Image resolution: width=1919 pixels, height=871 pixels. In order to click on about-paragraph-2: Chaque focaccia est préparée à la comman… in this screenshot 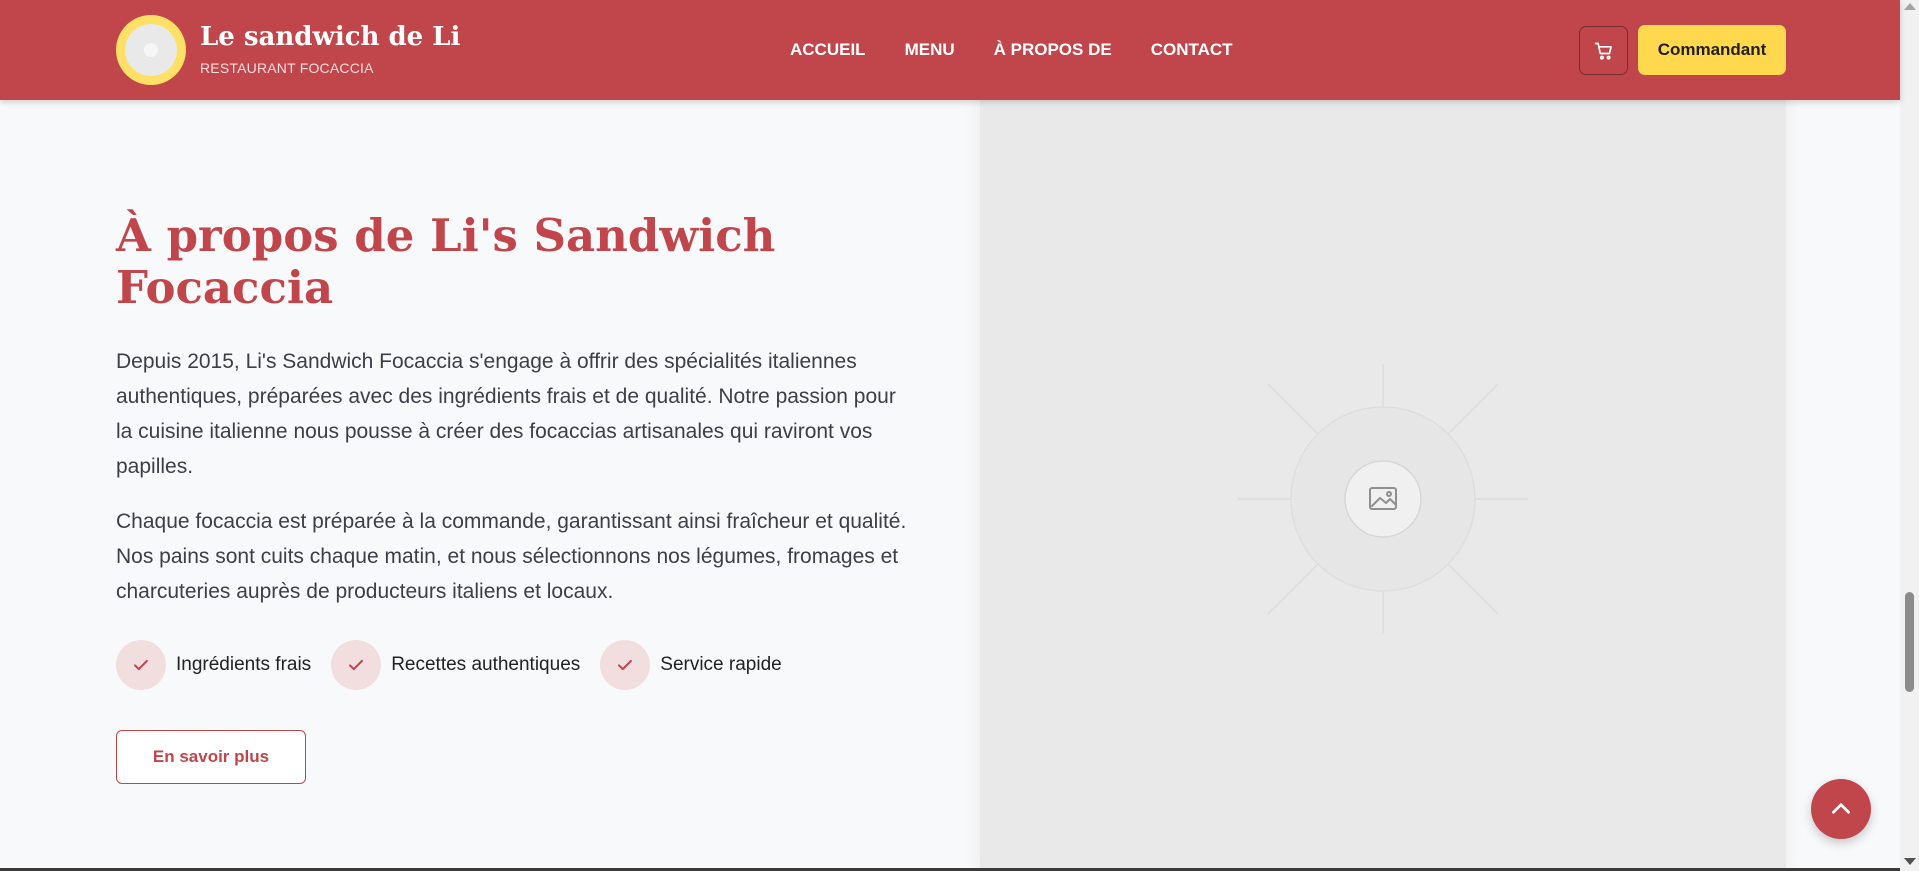, I will do `click(511, 556)`.